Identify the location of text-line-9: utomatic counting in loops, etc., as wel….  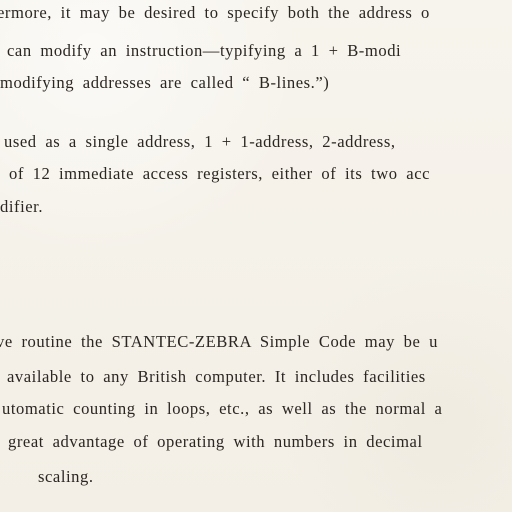
(222, 408).